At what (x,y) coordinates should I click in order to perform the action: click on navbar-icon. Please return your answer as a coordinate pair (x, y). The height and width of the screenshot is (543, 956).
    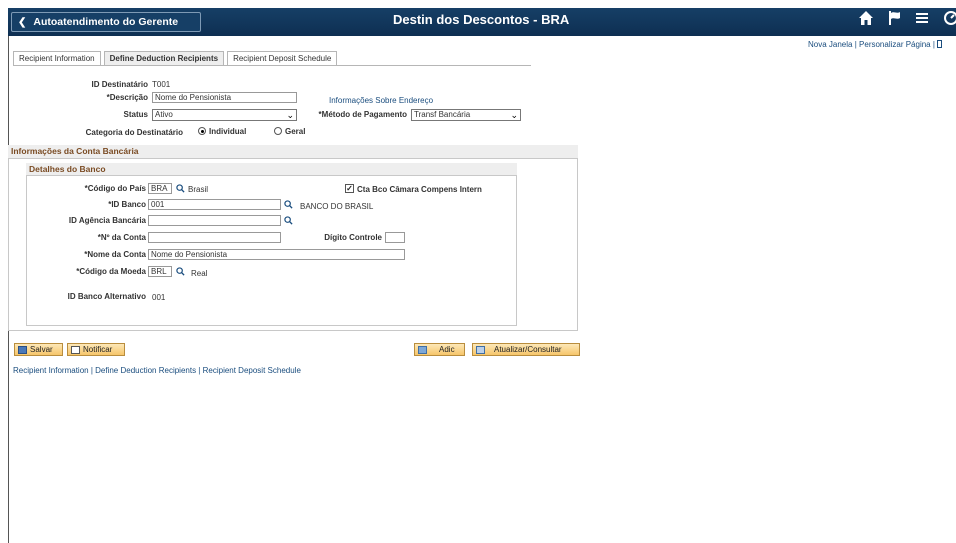
    Looking at the image, I should click on (949, 20).